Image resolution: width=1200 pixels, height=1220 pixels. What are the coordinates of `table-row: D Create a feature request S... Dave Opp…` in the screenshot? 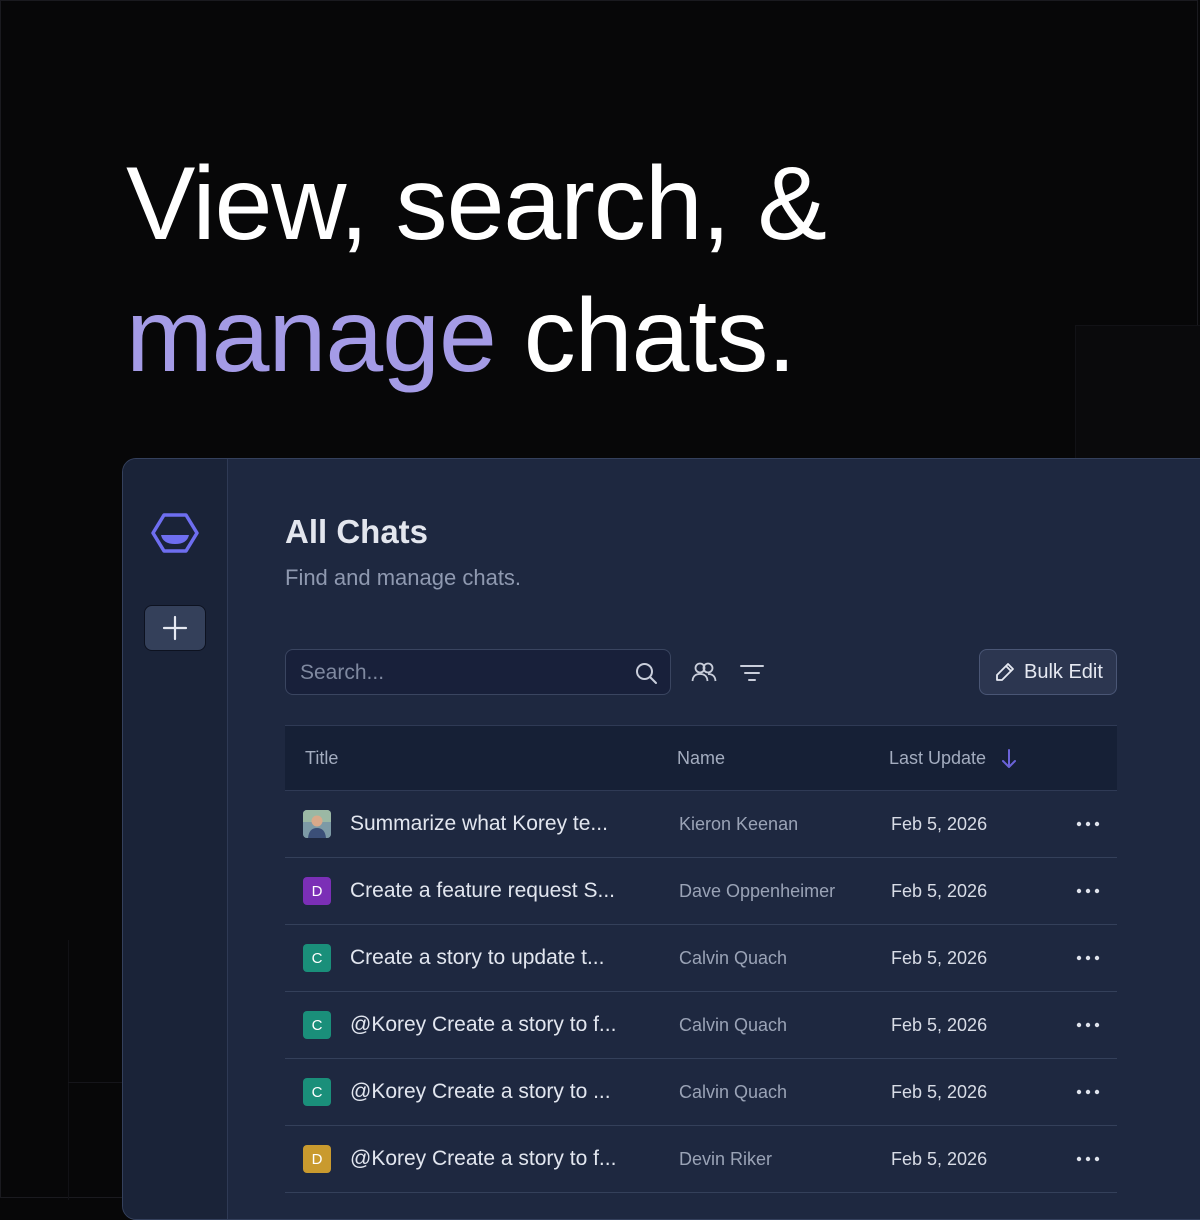 It's located at (701, 891).